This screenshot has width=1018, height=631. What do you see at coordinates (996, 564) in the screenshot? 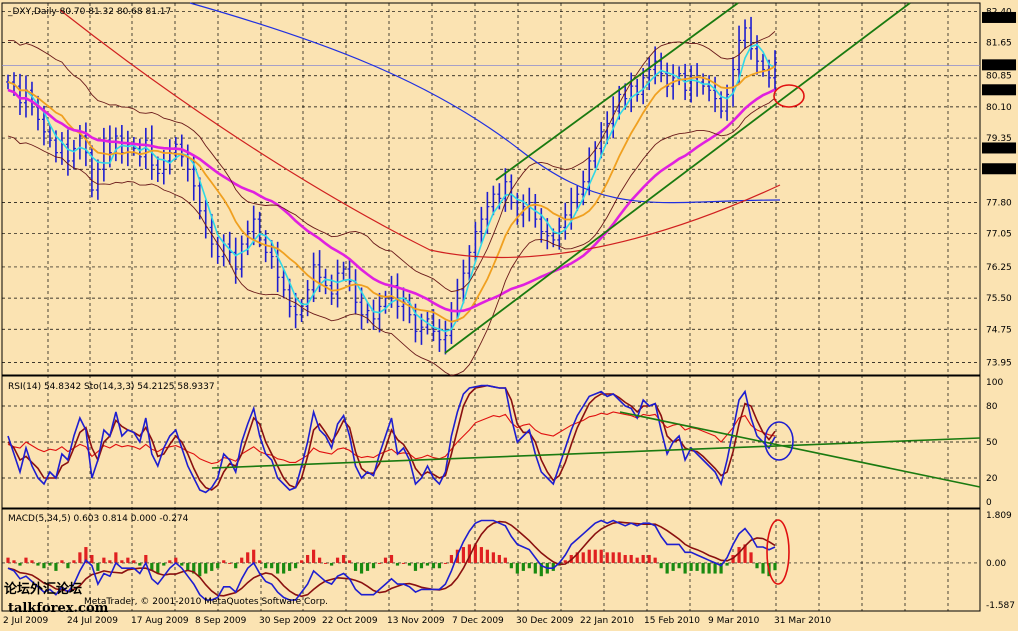
I see `macd-tick-label: 0.00` at bounding box center [996, 564].